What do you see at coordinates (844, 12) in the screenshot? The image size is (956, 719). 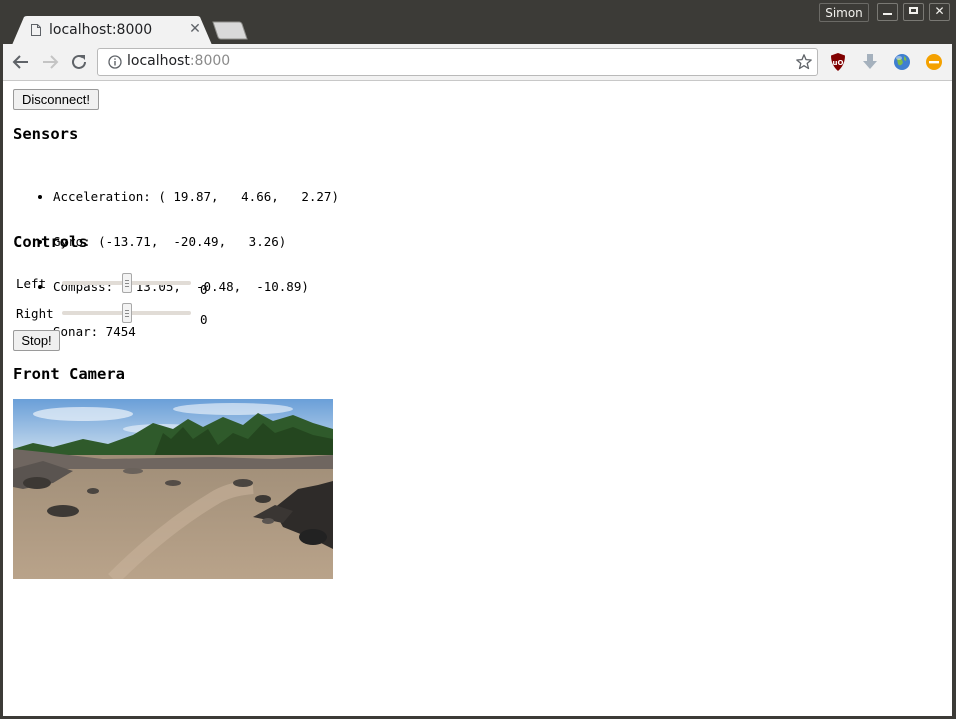 I see `profile-button: Simon` at bounding box center [844, 12].